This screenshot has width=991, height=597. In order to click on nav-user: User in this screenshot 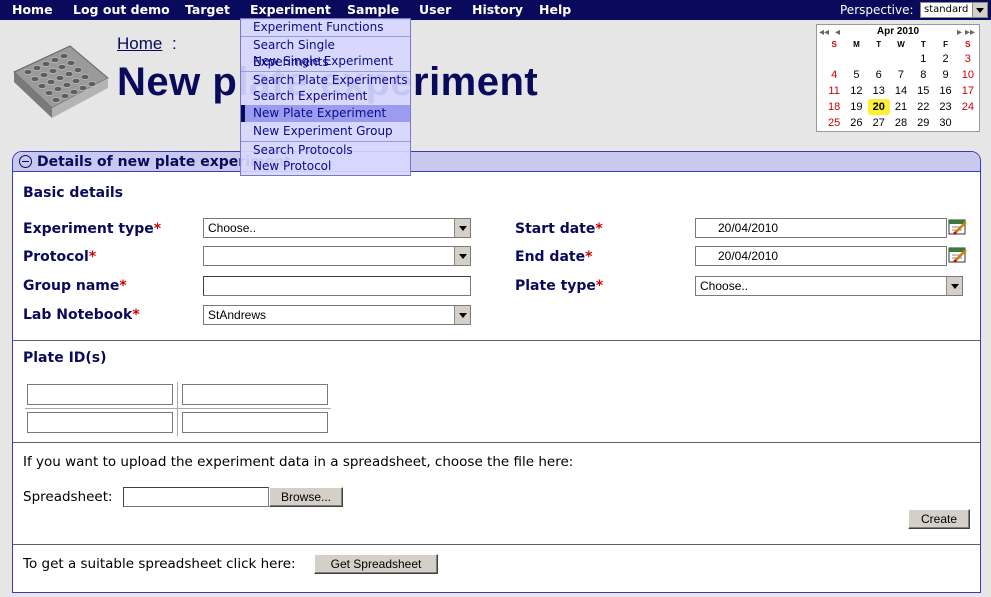, I will do `click(435, 9)`.